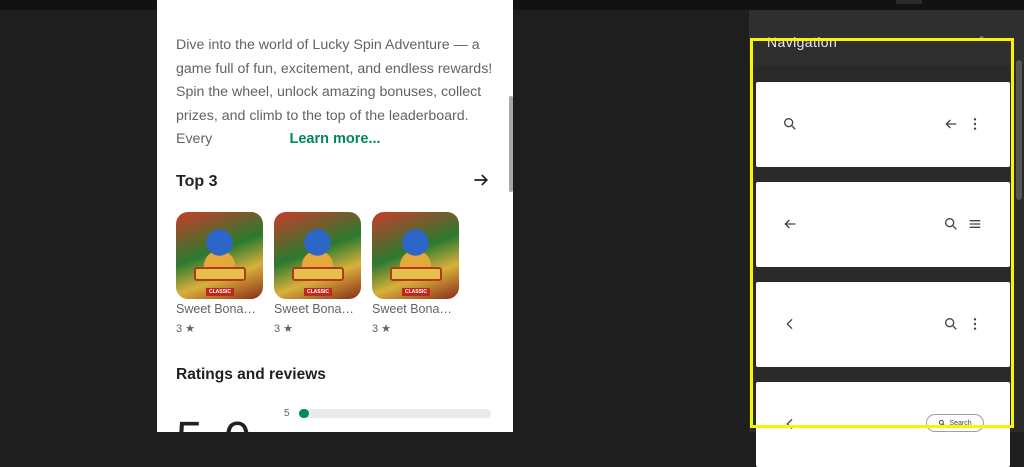 This screenshot has height=467, width=1024. I want to click on arrow-right-icon, so click(481, 180).